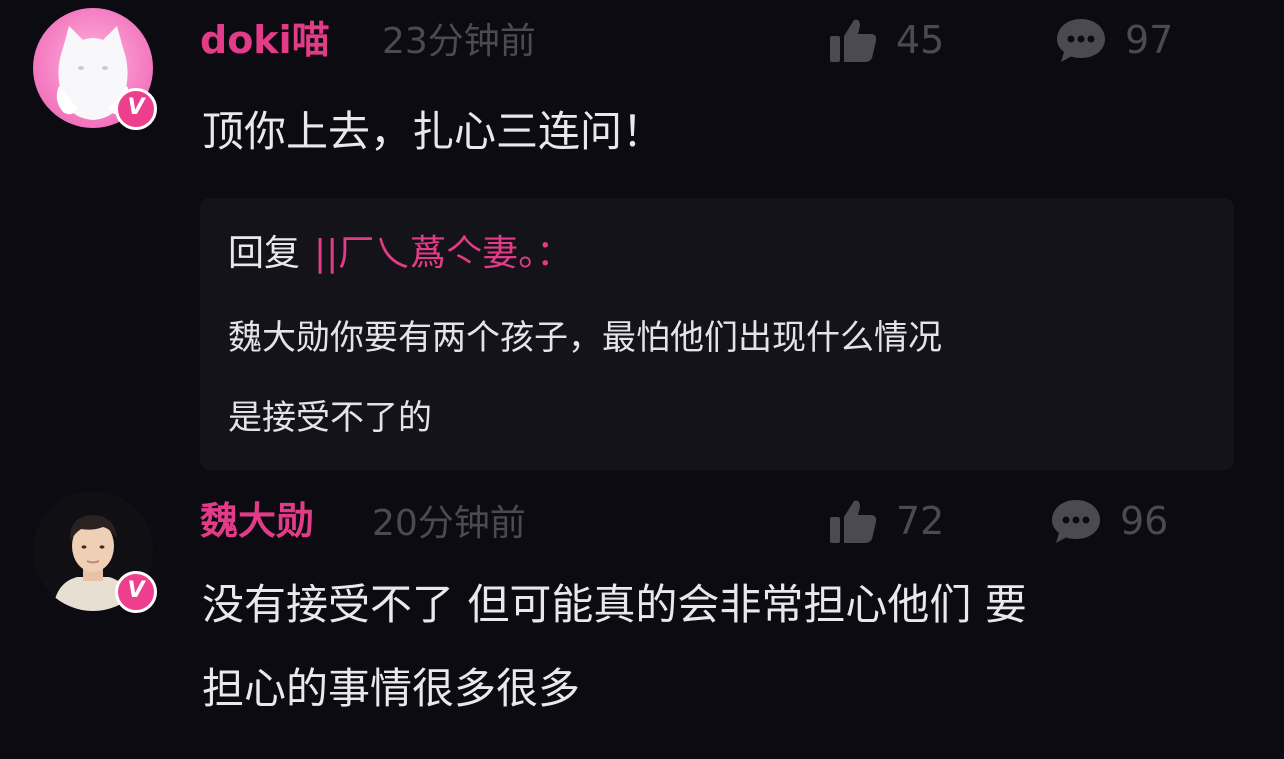 This screenshot has width=1284, height=759. Describe the element at coordinates (1144, 521) in the screenshot. I see `reply-count: 96` at that location.